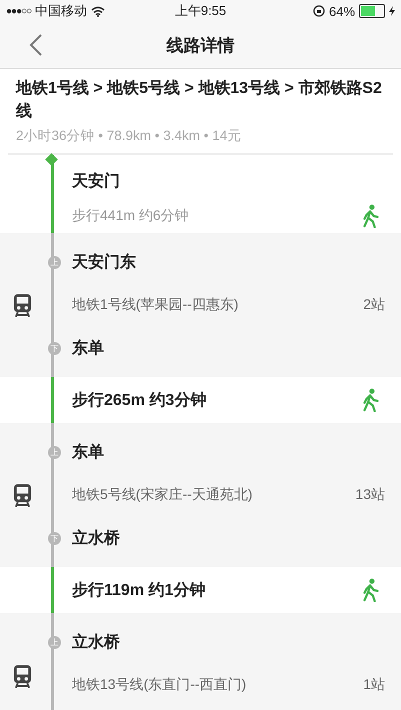 This screenshot has height=710, width=401. Describe the element at coordinates (370, 495) in the screenshot. I see `stop-count: 13站` at that location.